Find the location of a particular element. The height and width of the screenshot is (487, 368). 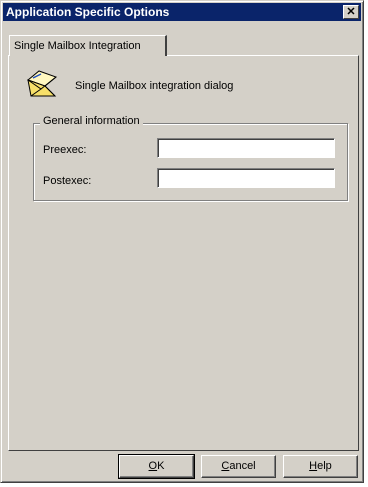

tab-label: Single Mailbox Integration is located at coordinates (77, 46).